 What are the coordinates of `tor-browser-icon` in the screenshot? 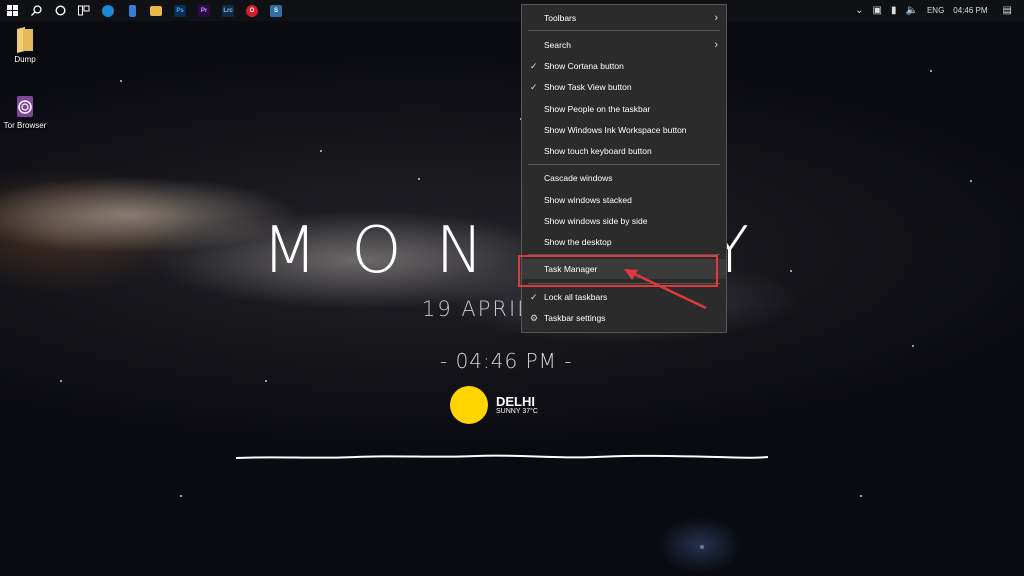 It's located at (25, 106).